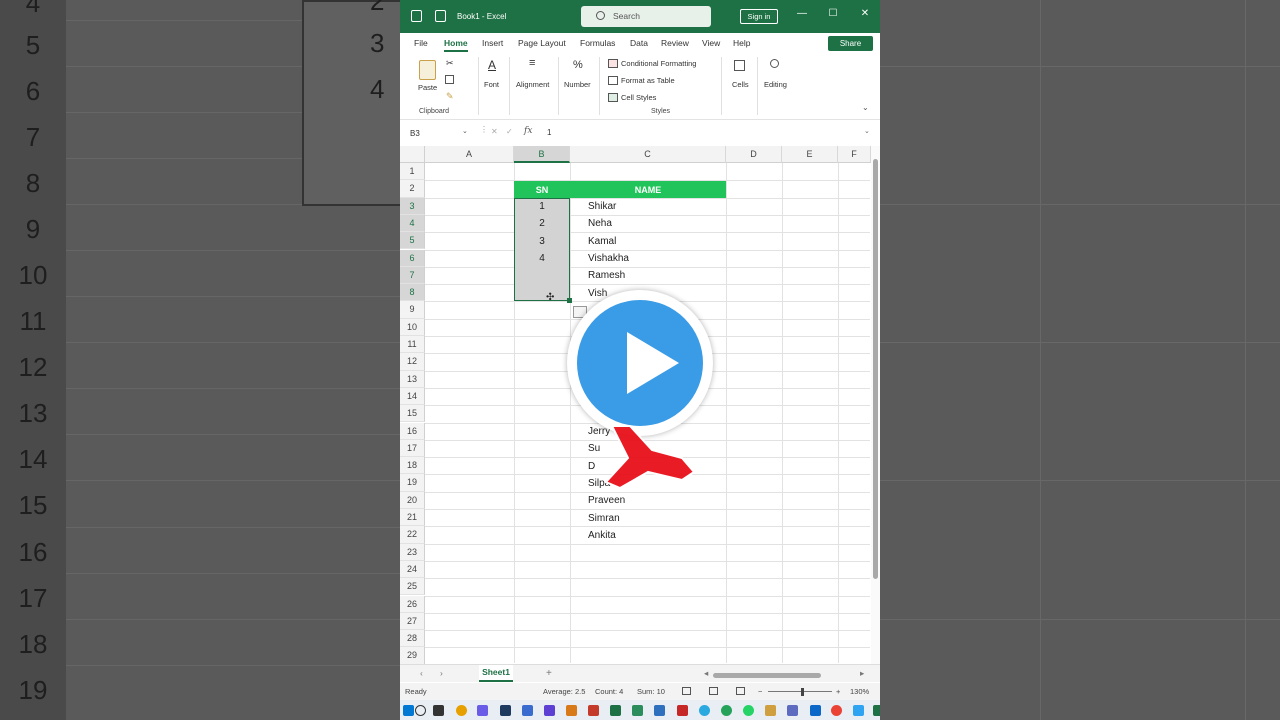  Describe the element at coordinates (615, 710) in the screenshot. I see `excel-taskbar-icon` at that location.